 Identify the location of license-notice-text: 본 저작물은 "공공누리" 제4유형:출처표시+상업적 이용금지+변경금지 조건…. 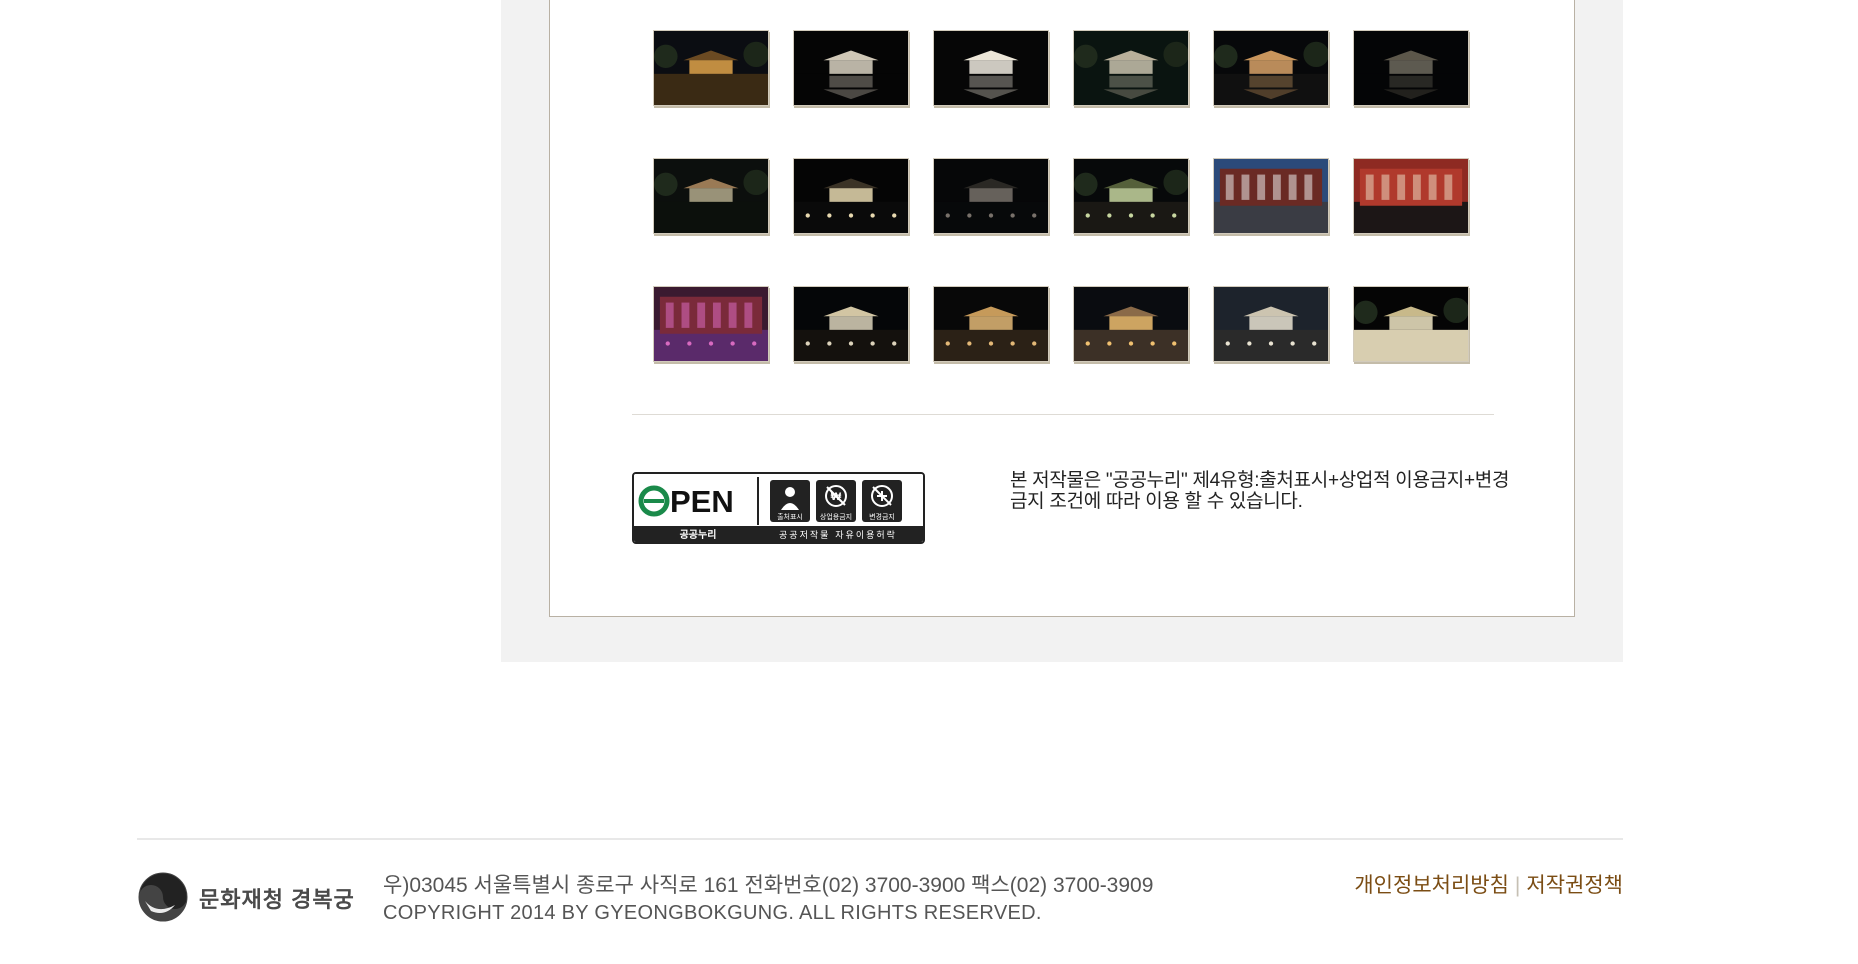
(1260, 491).